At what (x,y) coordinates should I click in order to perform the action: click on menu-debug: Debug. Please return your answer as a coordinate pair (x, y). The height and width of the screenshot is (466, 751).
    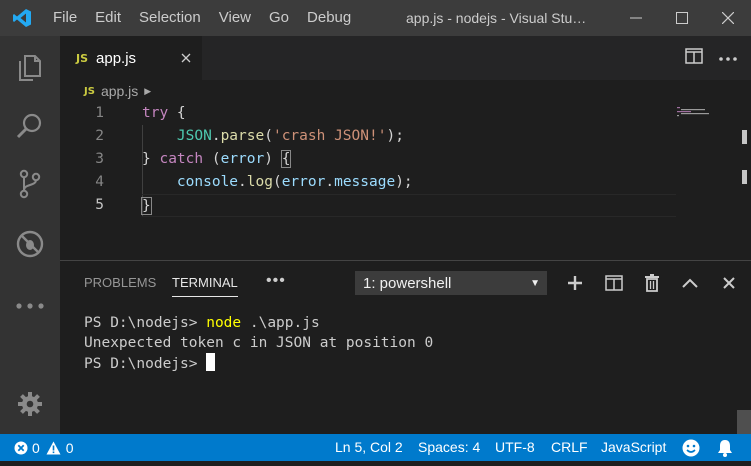
    Looking at the image, I should click on (329, 18).